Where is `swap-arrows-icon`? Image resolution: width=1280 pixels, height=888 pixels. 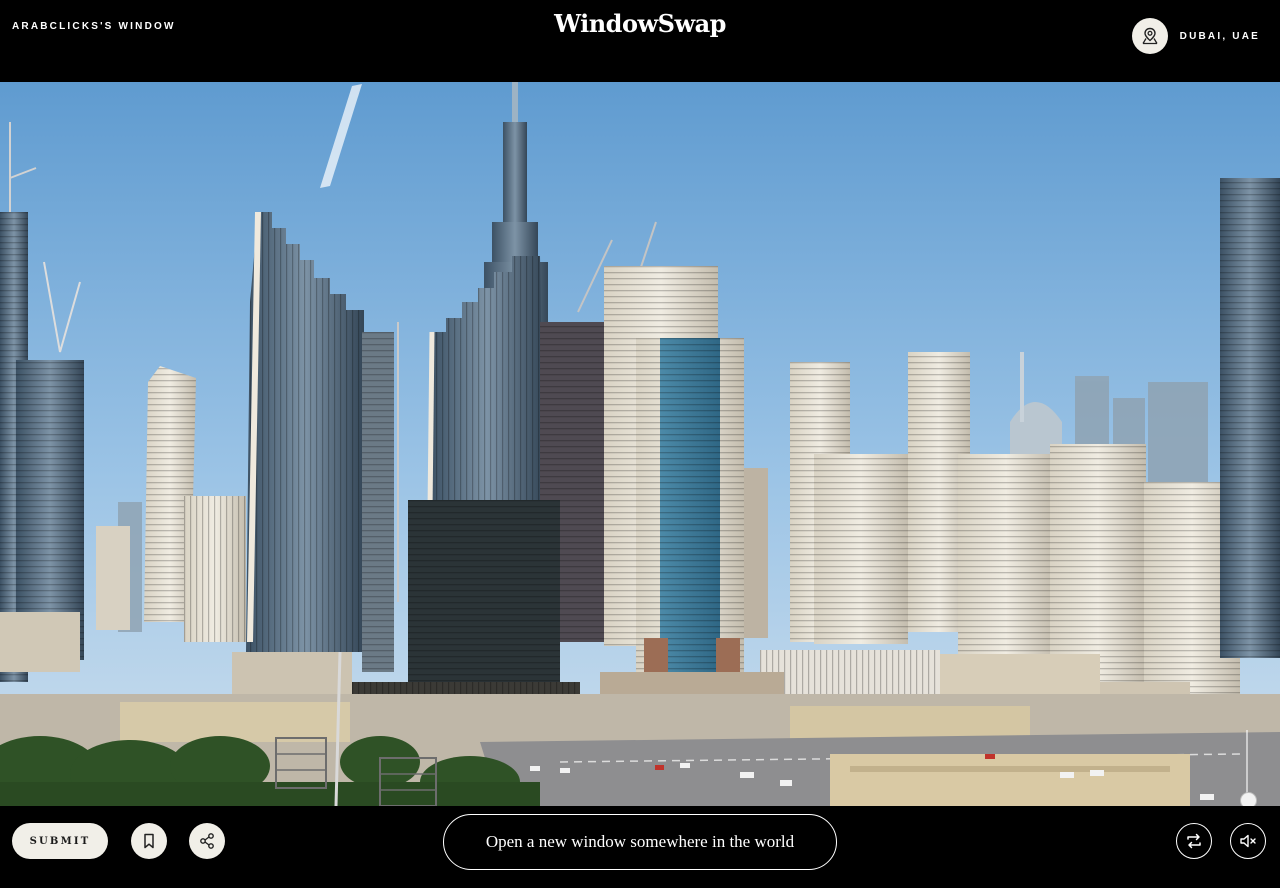 swap-arrows-icon is located at coordinates (1194, 841).